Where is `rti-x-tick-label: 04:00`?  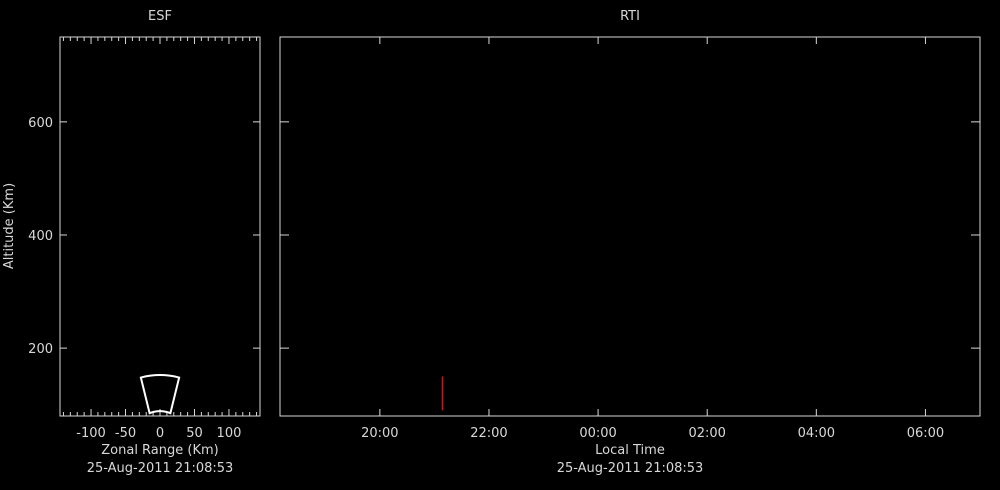
rti-x-tick-label: 04:00 is located at coordinates (816, 433).